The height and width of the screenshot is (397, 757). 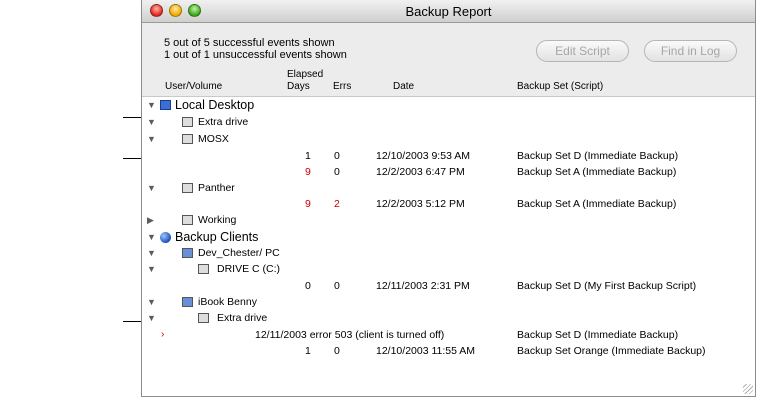 I want to click on date-value: 12/2/2003 6:47 PM, so click(x=420, y=172).